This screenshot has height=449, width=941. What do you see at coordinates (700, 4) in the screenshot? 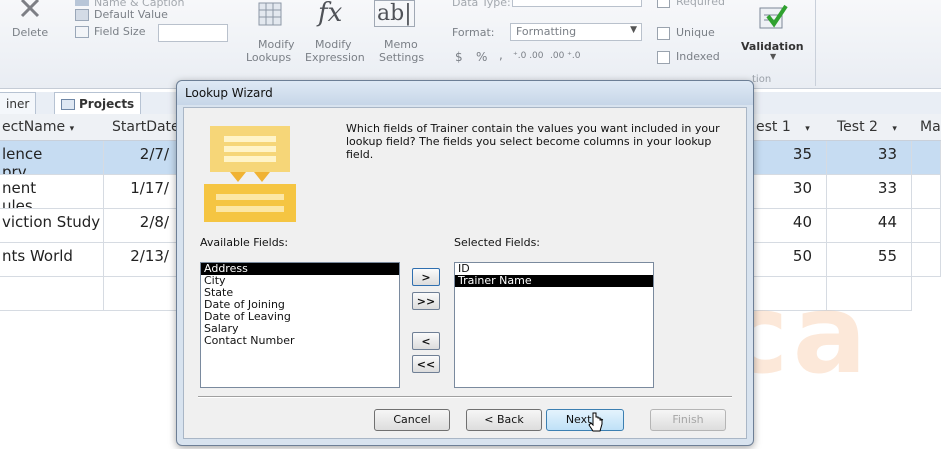
I see `required-label: Required` at bounding box center [700, 4].